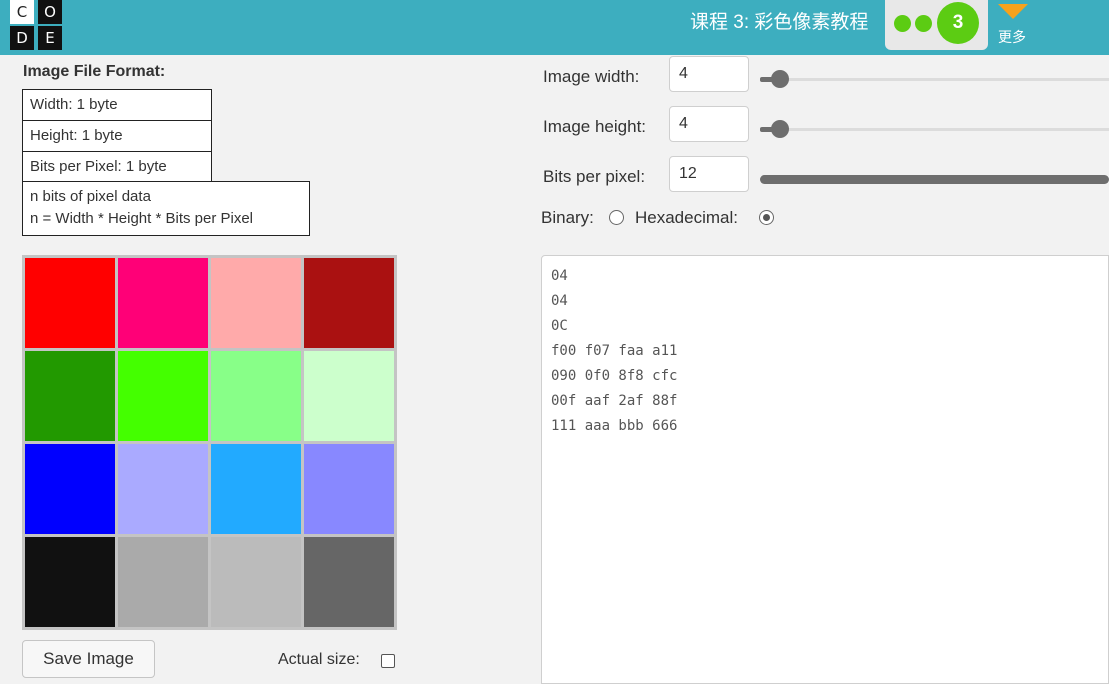 This screenshot has height=684, width=1109. I want to click on code-org-logo: C O D E, so click(38, 25).